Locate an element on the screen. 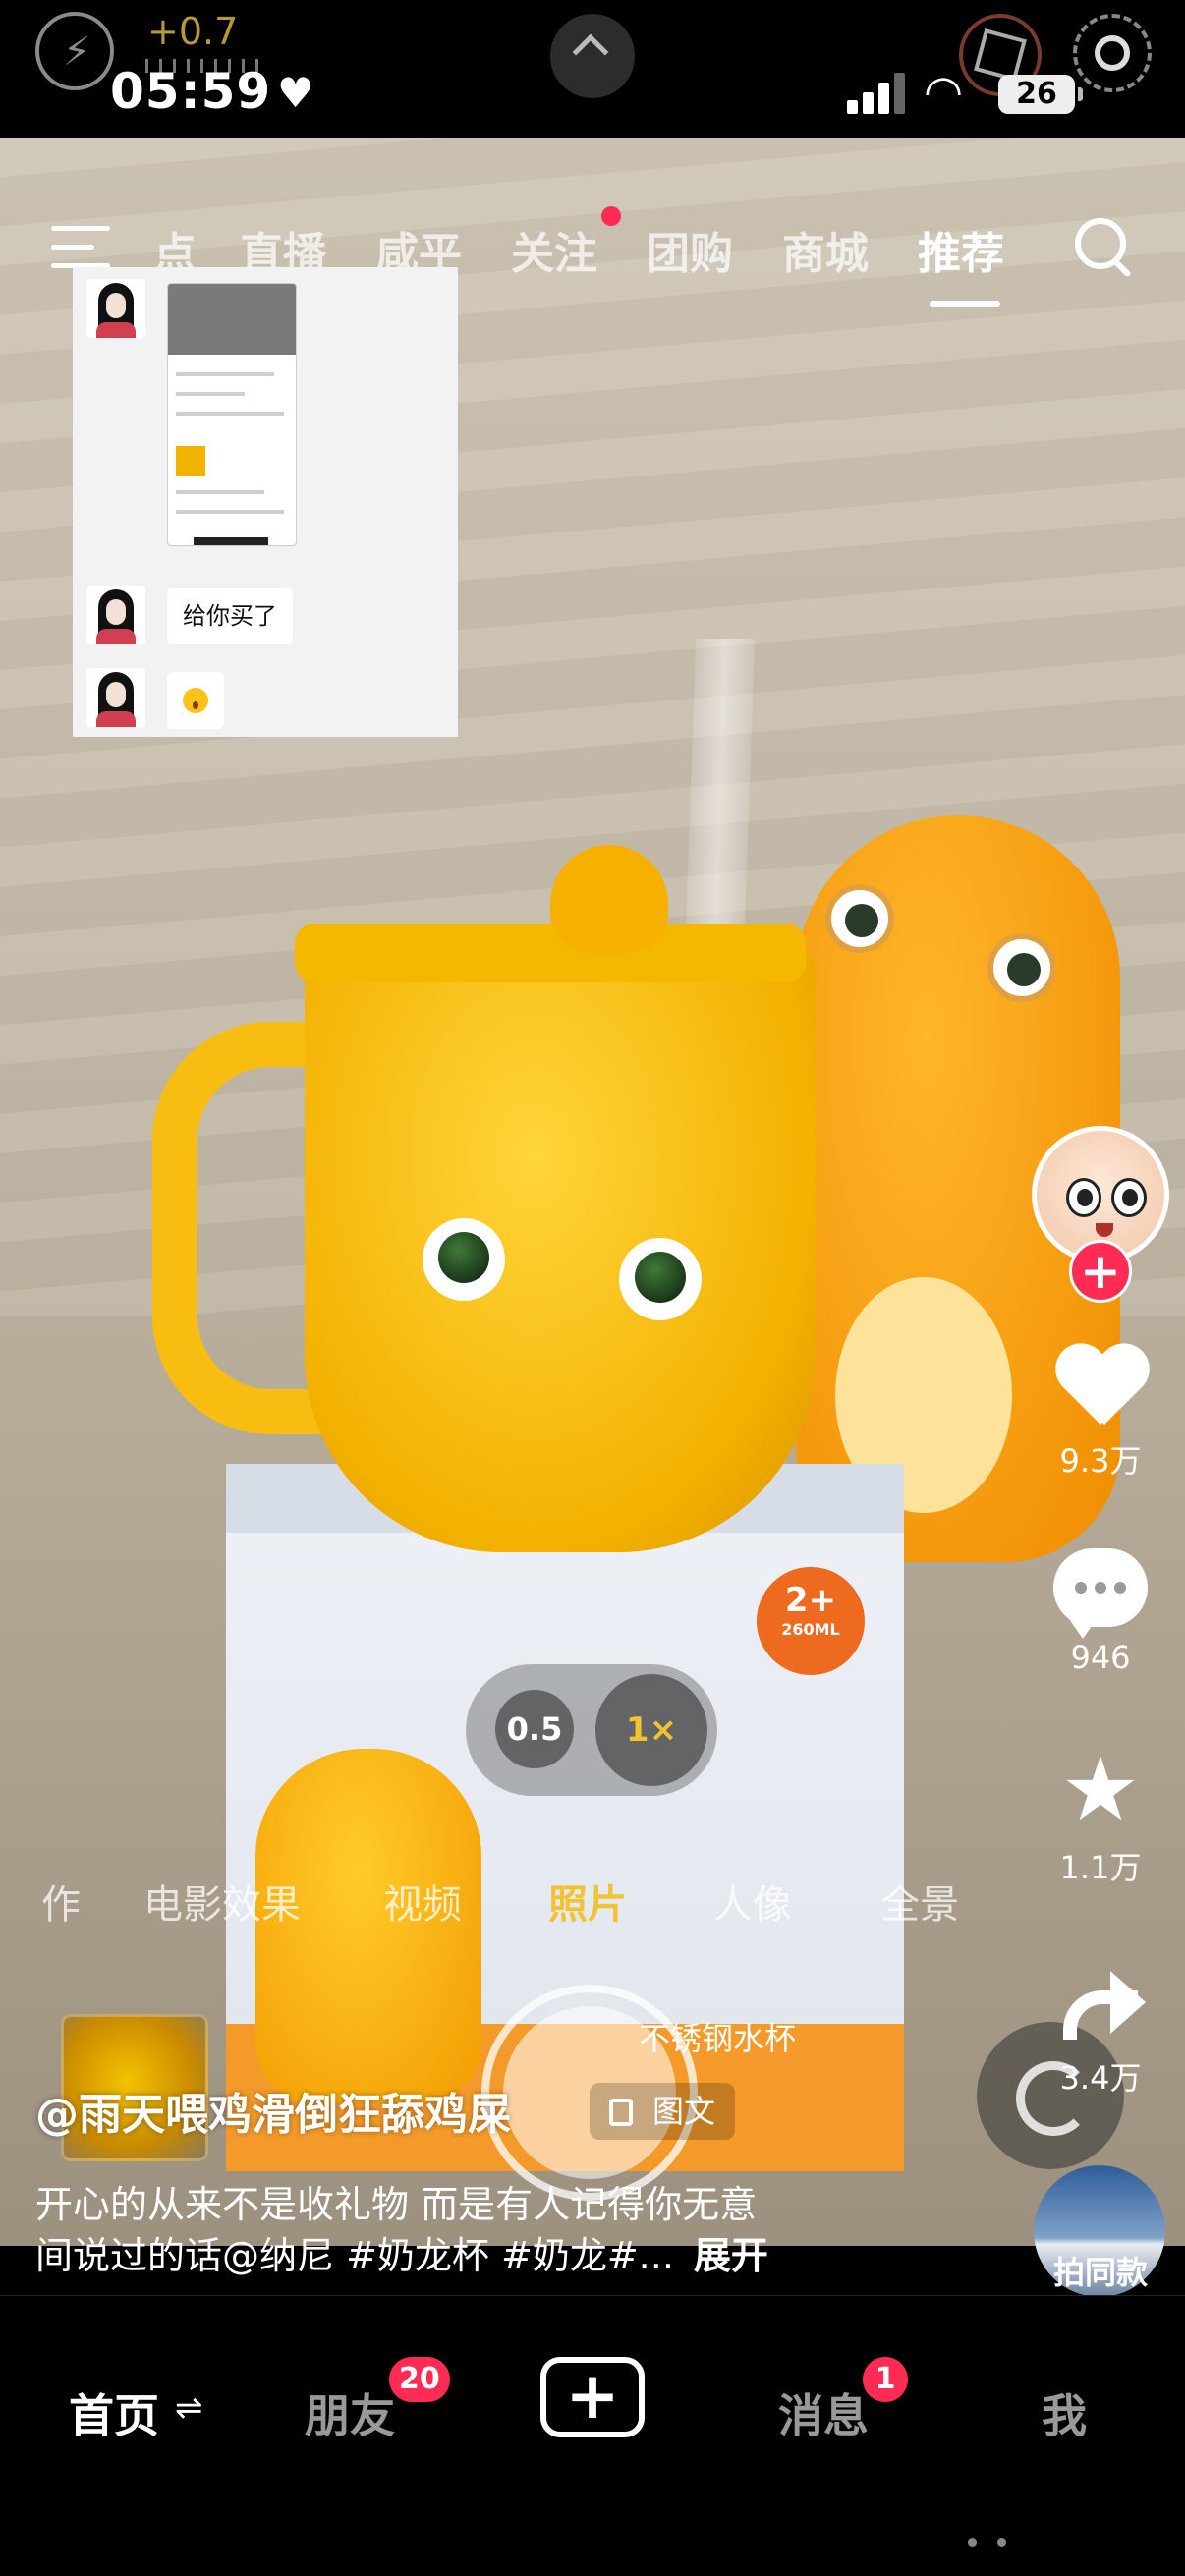  comment-icon is located at coordinates (1100, 1593).